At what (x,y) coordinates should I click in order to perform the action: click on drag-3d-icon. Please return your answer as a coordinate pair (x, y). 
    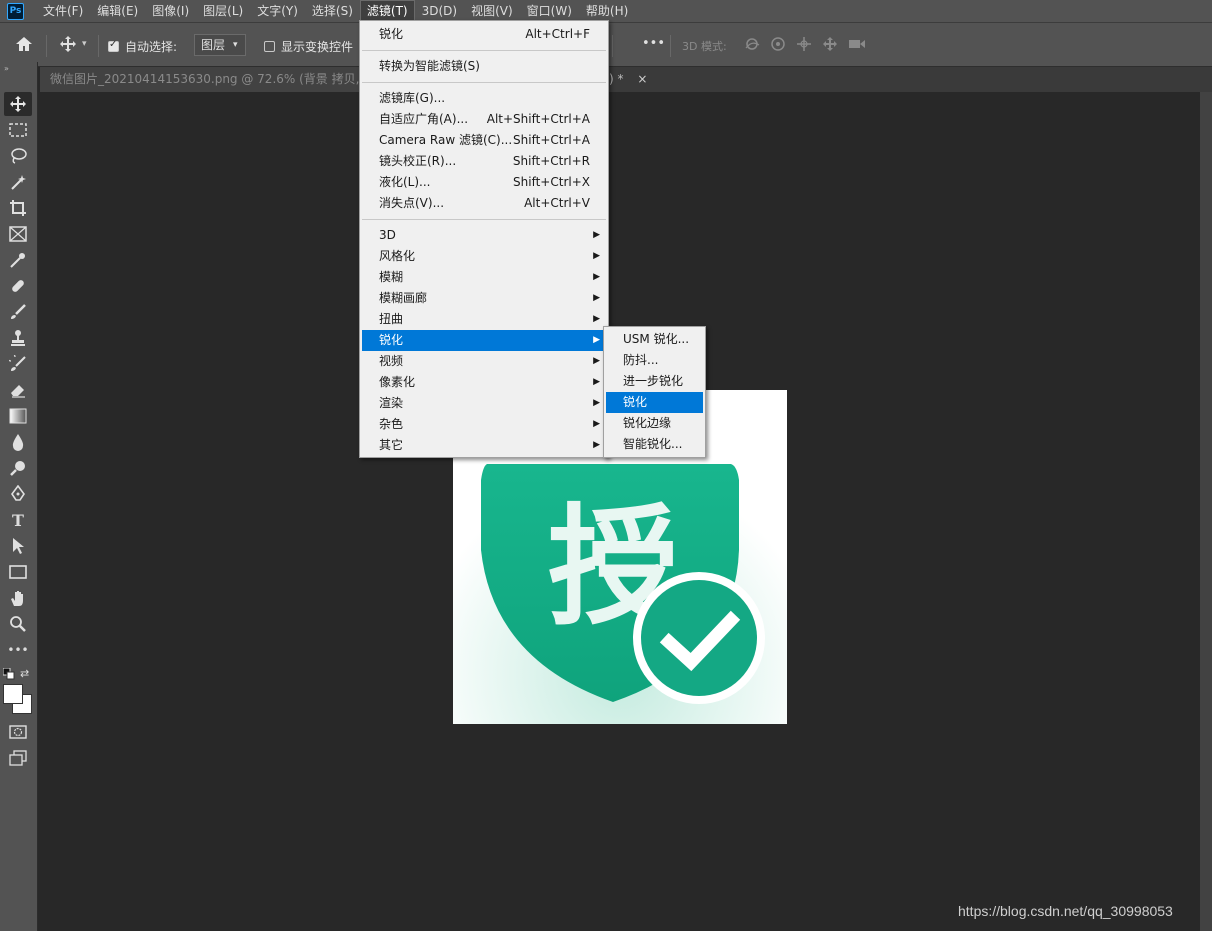
    Looking at the image, I should click on (804, 44).